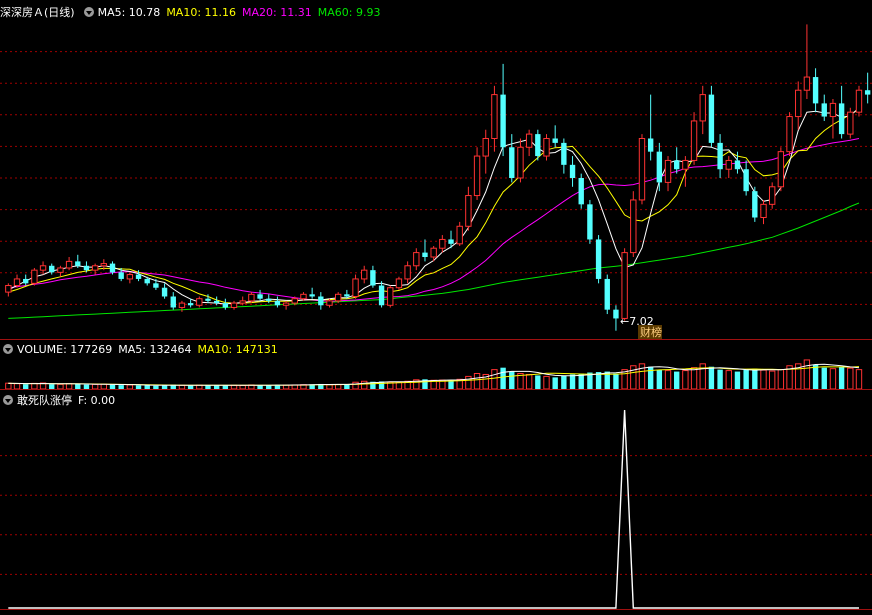 This screenshot has height=615, width=872. I want to click on volume-panel-menu-icon, so click(8, 349).